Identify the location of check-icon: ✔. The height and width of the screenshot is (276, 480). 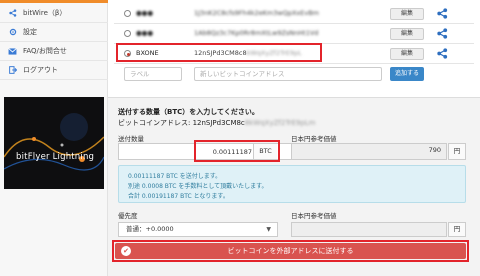
(126, 251).